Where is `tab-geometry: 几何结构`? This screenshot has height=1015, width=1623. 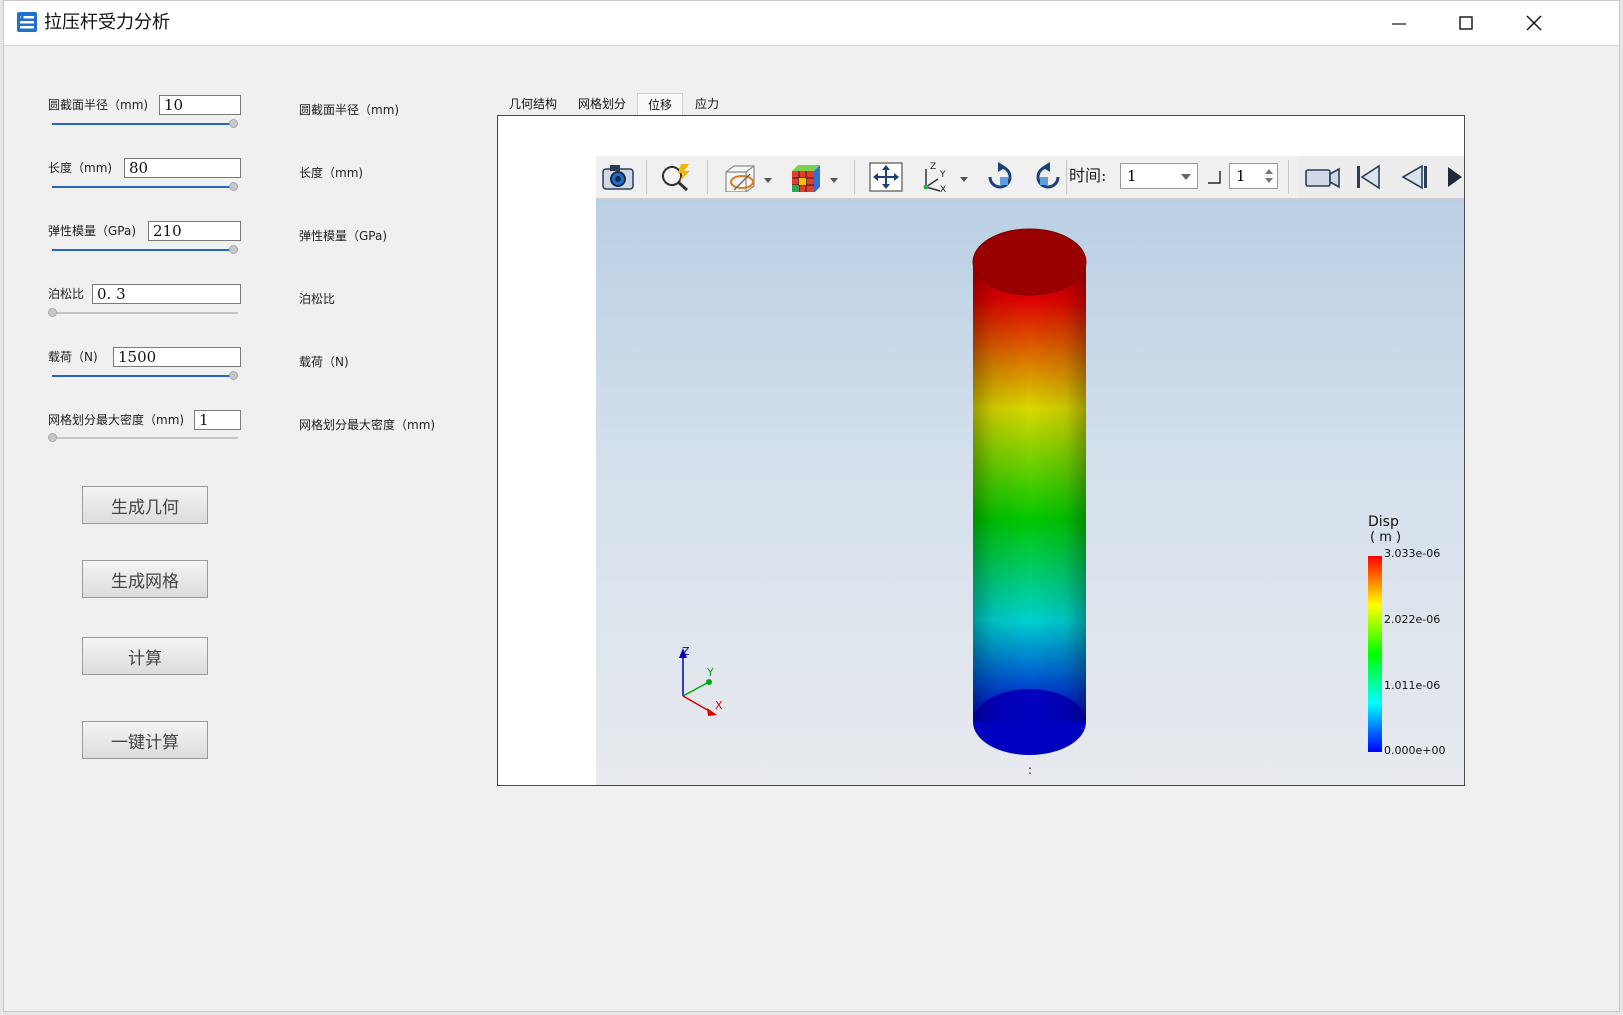
tab-geometry: 几何结构 is located at coordinates (533, 104).